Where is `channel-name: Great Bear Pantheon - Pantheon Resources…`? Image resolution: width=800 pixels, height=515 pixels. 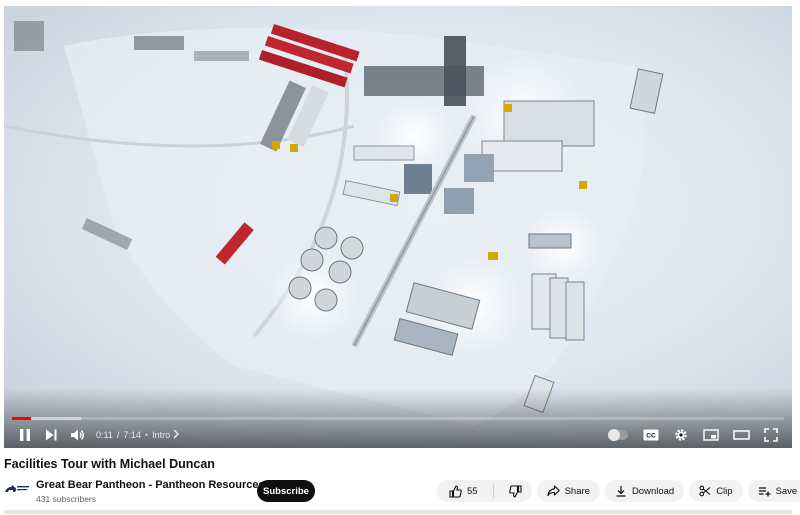
channel-name: Great Bear Pantheon - Pantheon Resources… is located at coordinates (160, 485).